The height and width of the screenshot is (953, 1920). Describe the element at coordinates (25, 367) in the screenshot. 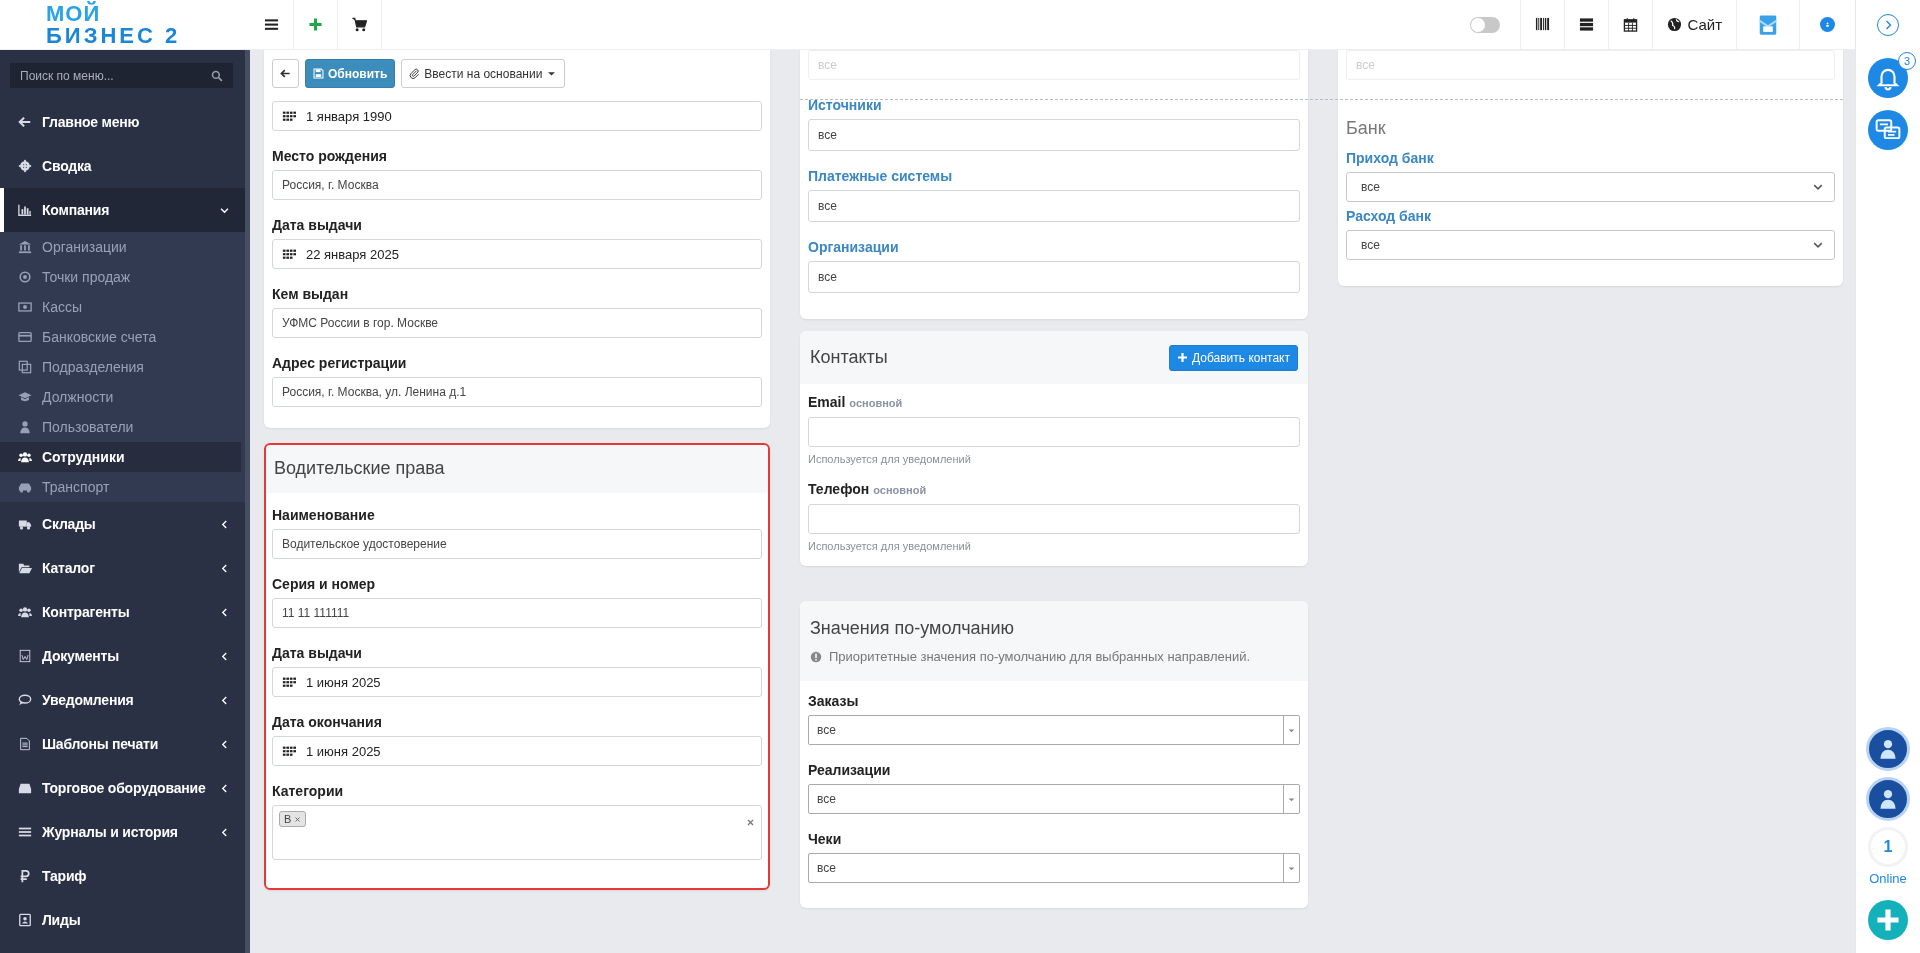

I see `copy-icon` at that location.